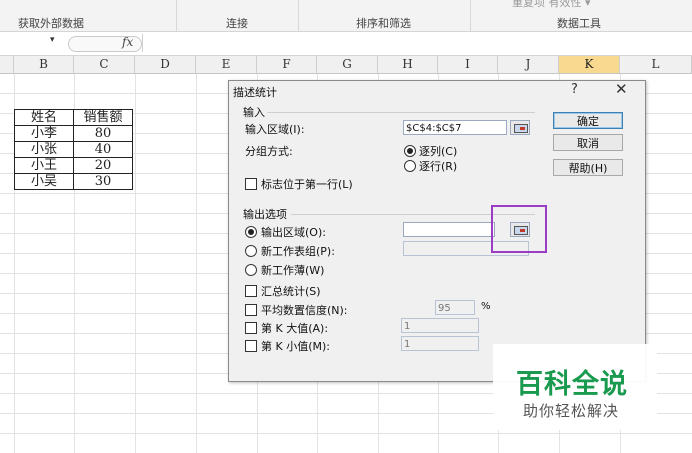 This screenshot has width=692, height=453. Describe the element at coordinates (7, 64) in the screenshot. I see `corner-cell` at that location.